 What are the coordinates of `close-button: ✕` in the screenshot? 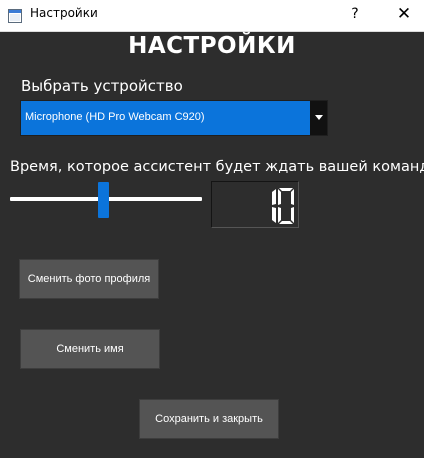 It's located at (404, 15).